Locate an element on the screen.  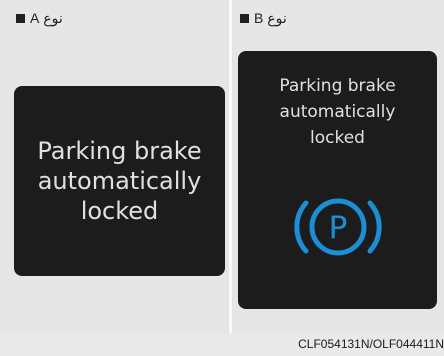
type-a-message: Parking brake automatically locked is located at coordinates (120, 181).